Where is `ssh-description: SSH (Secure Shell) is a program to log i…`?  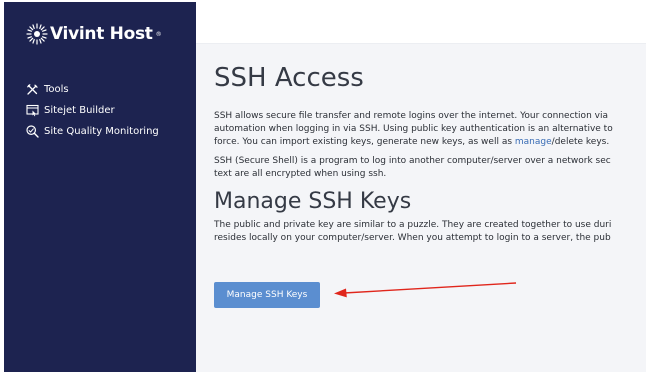 ssh-description: SSH (Secure Shell) is a program to log i… is located at coordinates (430, 168).